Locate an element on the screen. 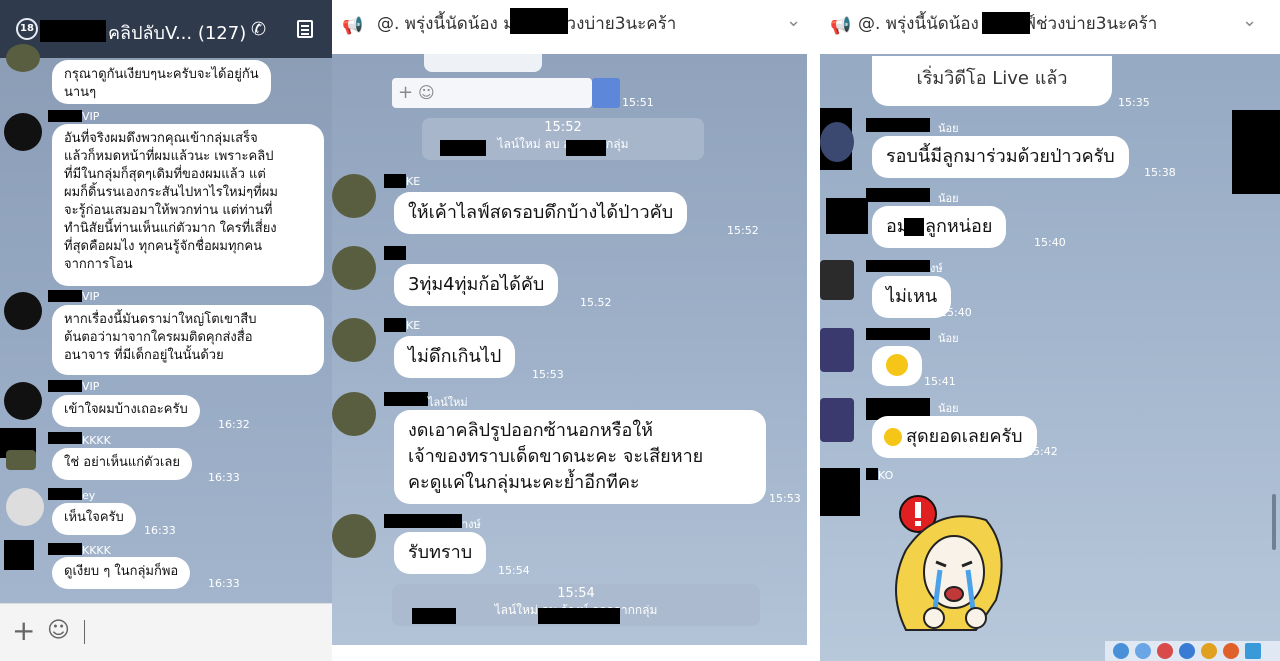 This screenshot has height=661, width=1280. message-bubble: ให้เค้าไลฟ์สดรอบดึกบ้างได้ป่าวคับ is located at coordinates (541, 213).